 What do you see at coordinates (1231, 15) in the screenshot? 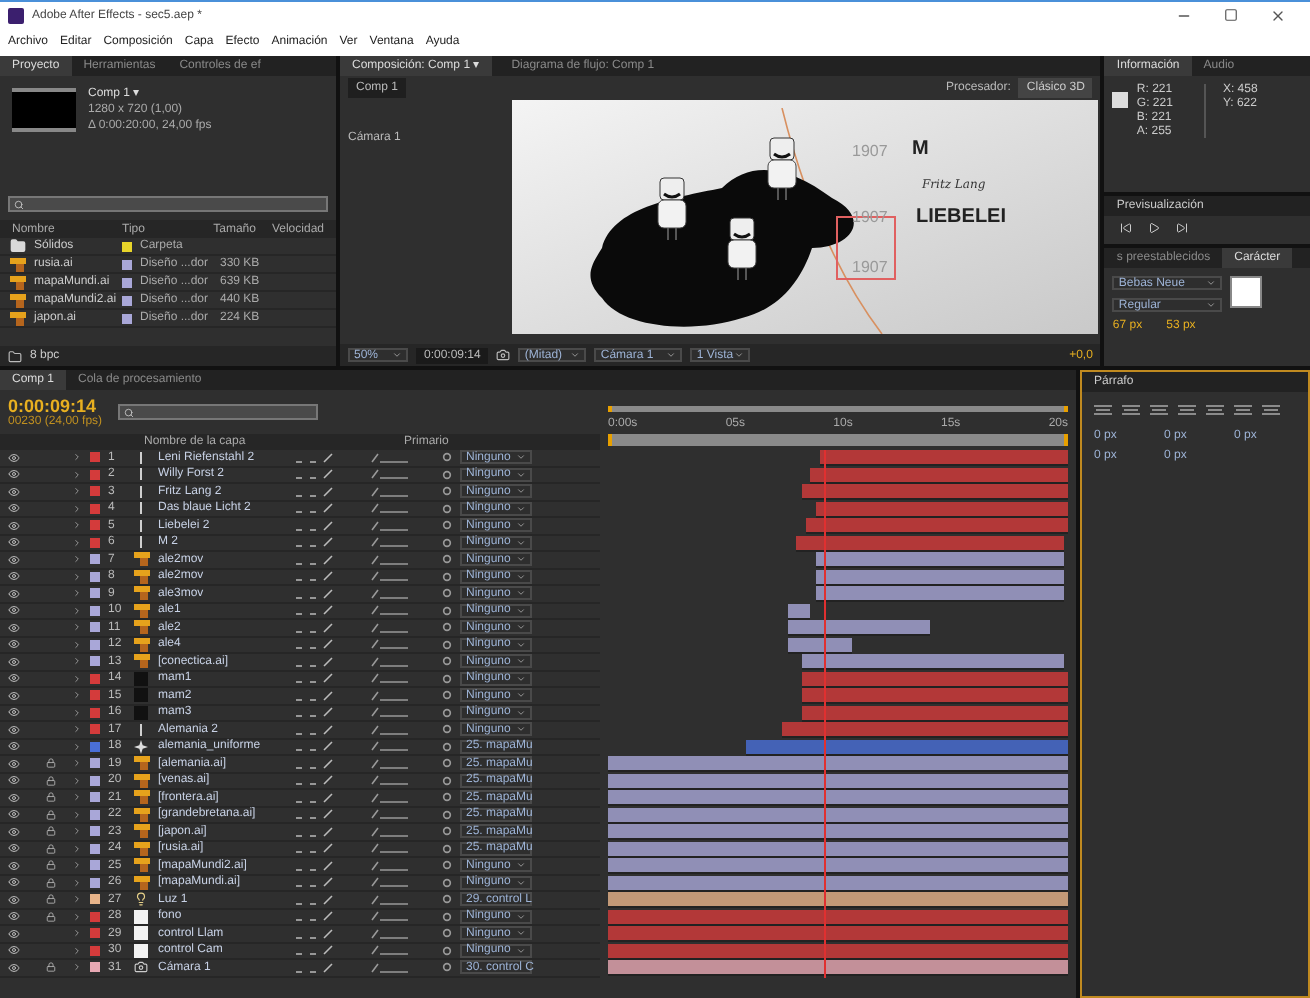
I see `maximize-icon` at bounding box center [1231, 15].